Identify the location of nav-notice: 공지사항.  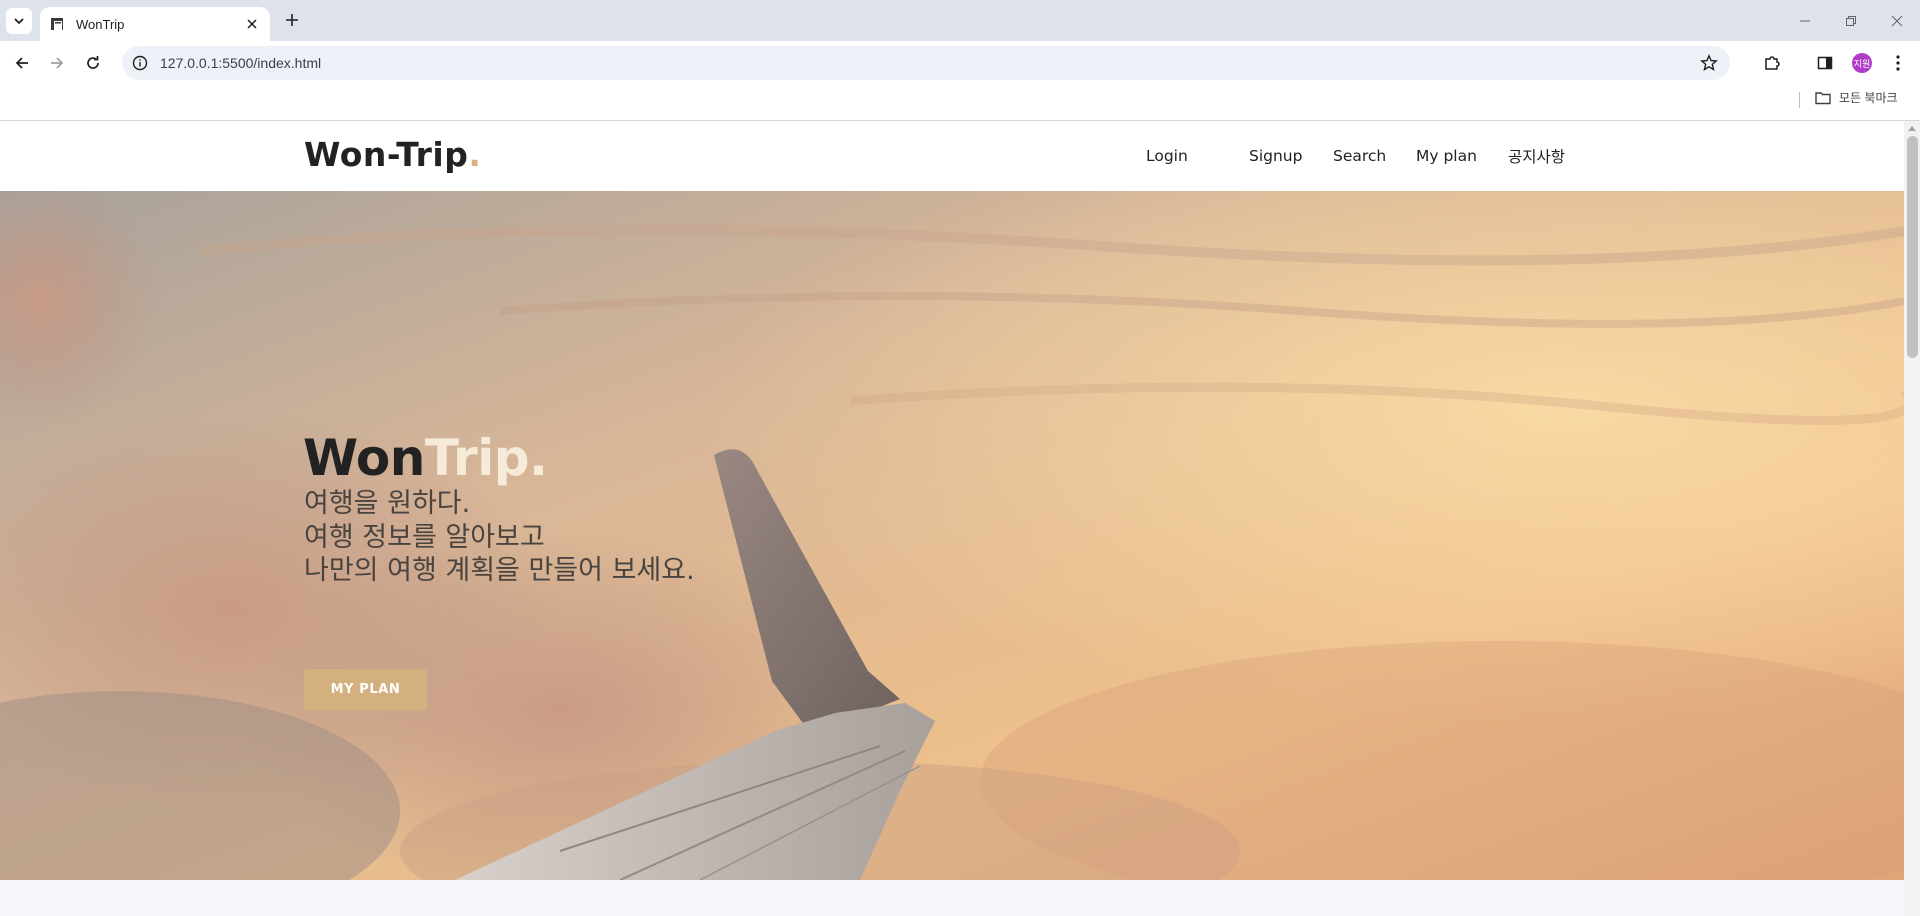
(1536, 156).